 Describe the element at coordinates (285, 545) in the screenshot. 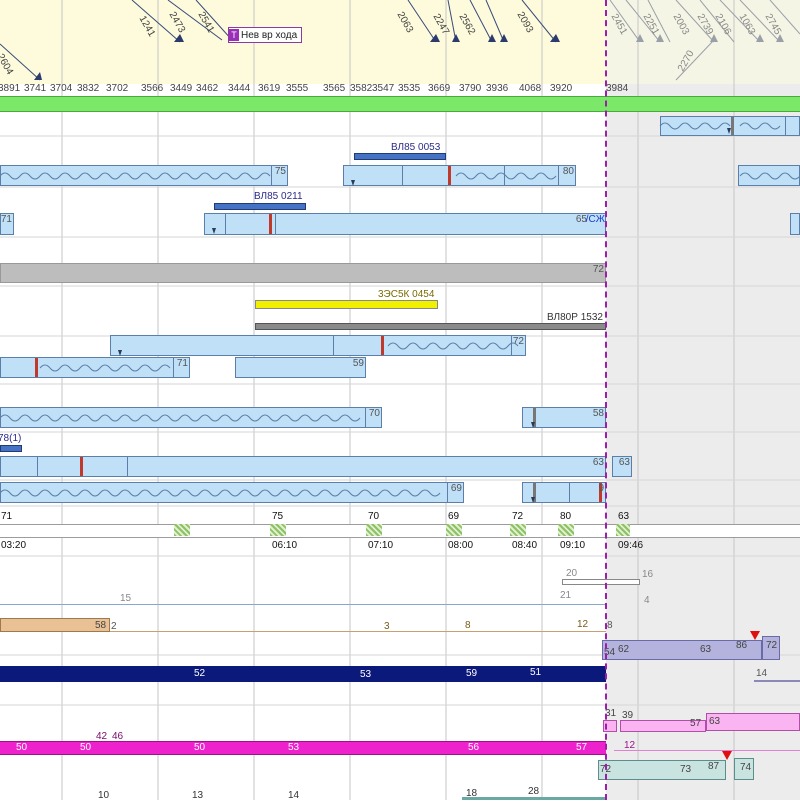

I see `station-time: 06:10` at that location.